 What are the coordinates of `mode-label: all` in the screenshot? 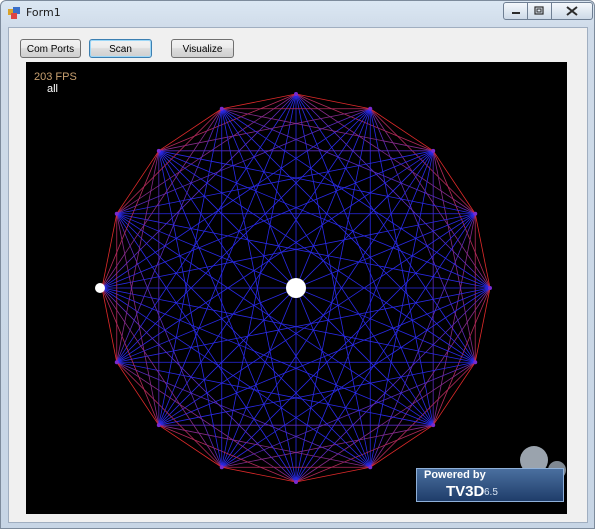 It's located at (53, 89).